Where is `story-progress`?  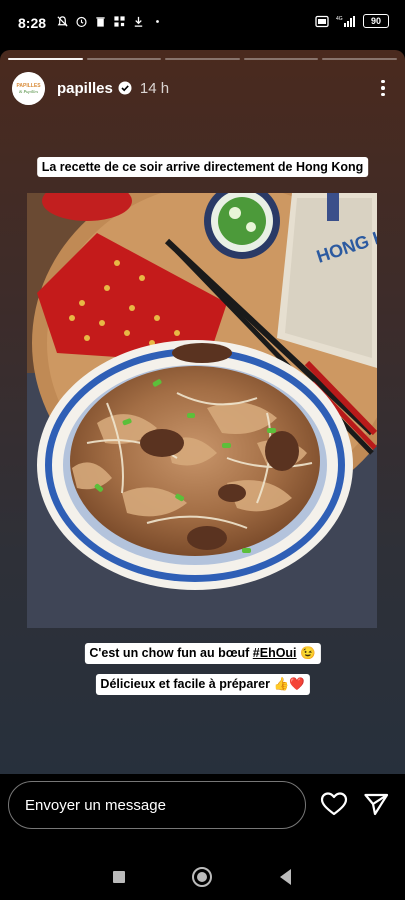
story-progress is located at coordinates (202, 59).